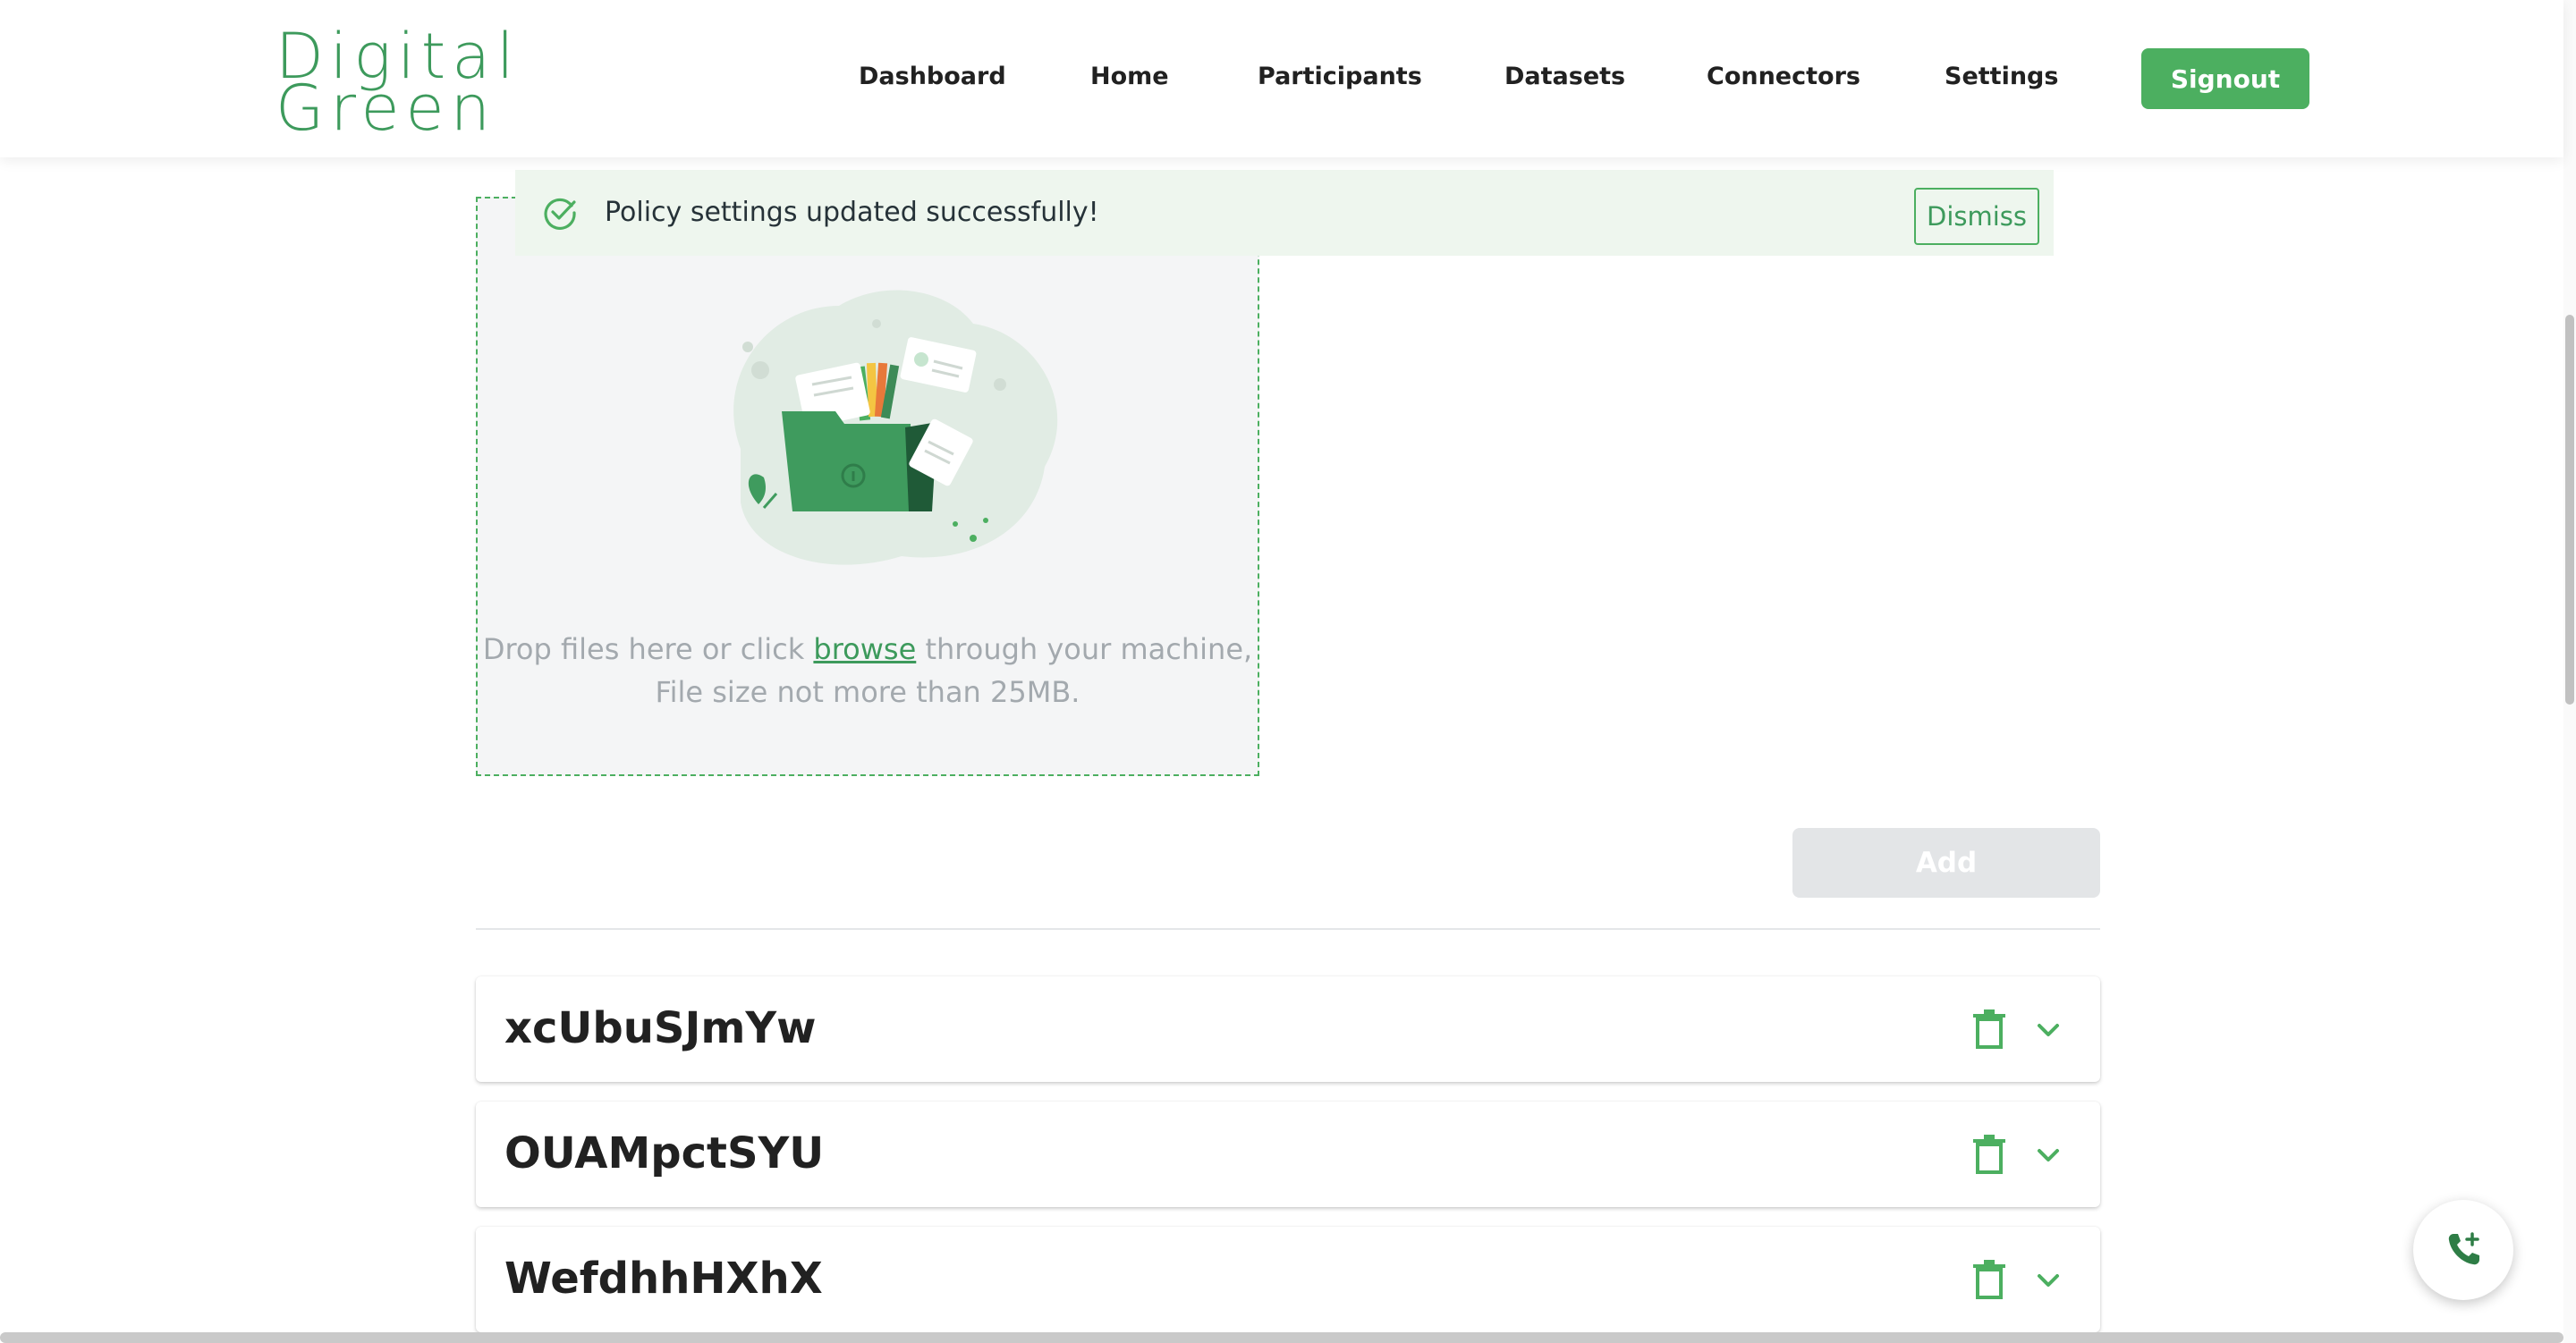  What do you see at coordinates (895, 427) in the screenshot?
I see `folder-upload-illustration` at bounding box center [895, 427].